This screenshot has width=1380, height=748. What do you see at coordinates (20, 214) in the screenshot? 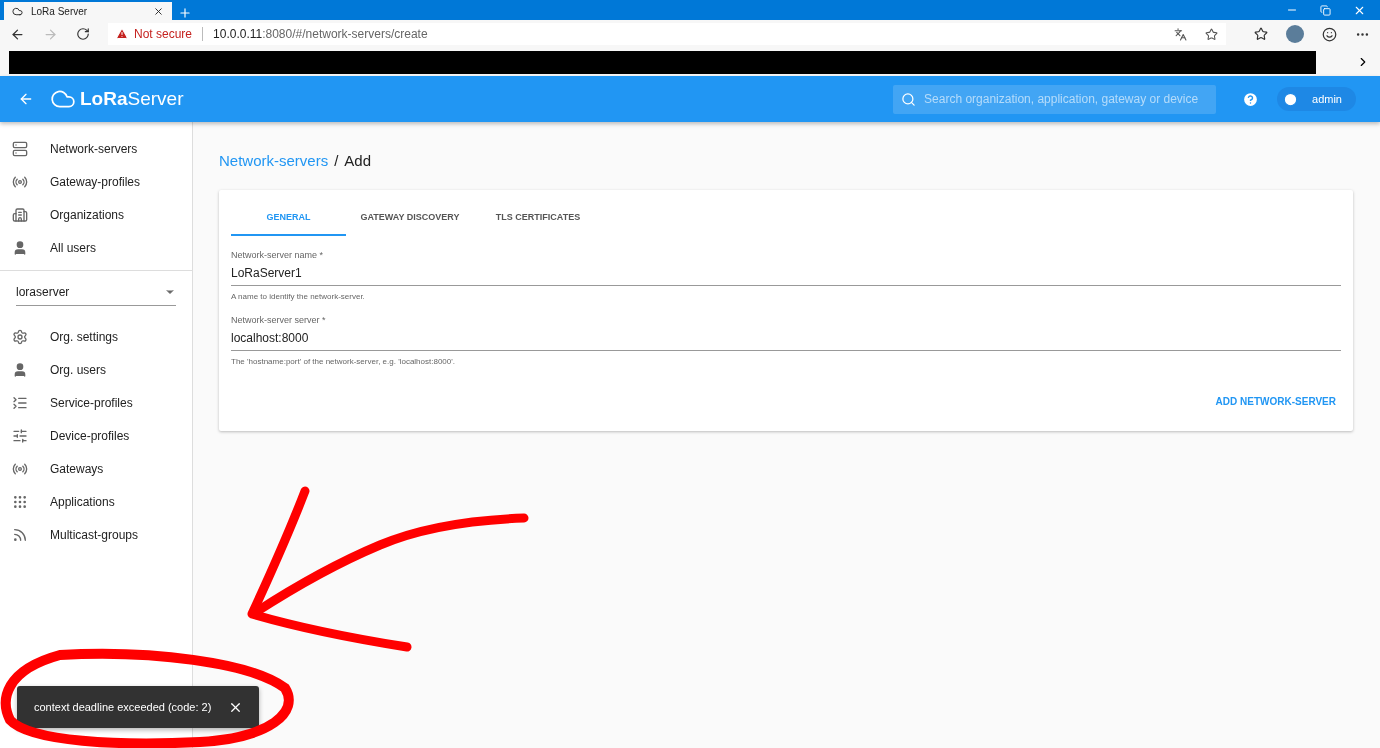
I see `building-icon` at bounding box center [20, 214].